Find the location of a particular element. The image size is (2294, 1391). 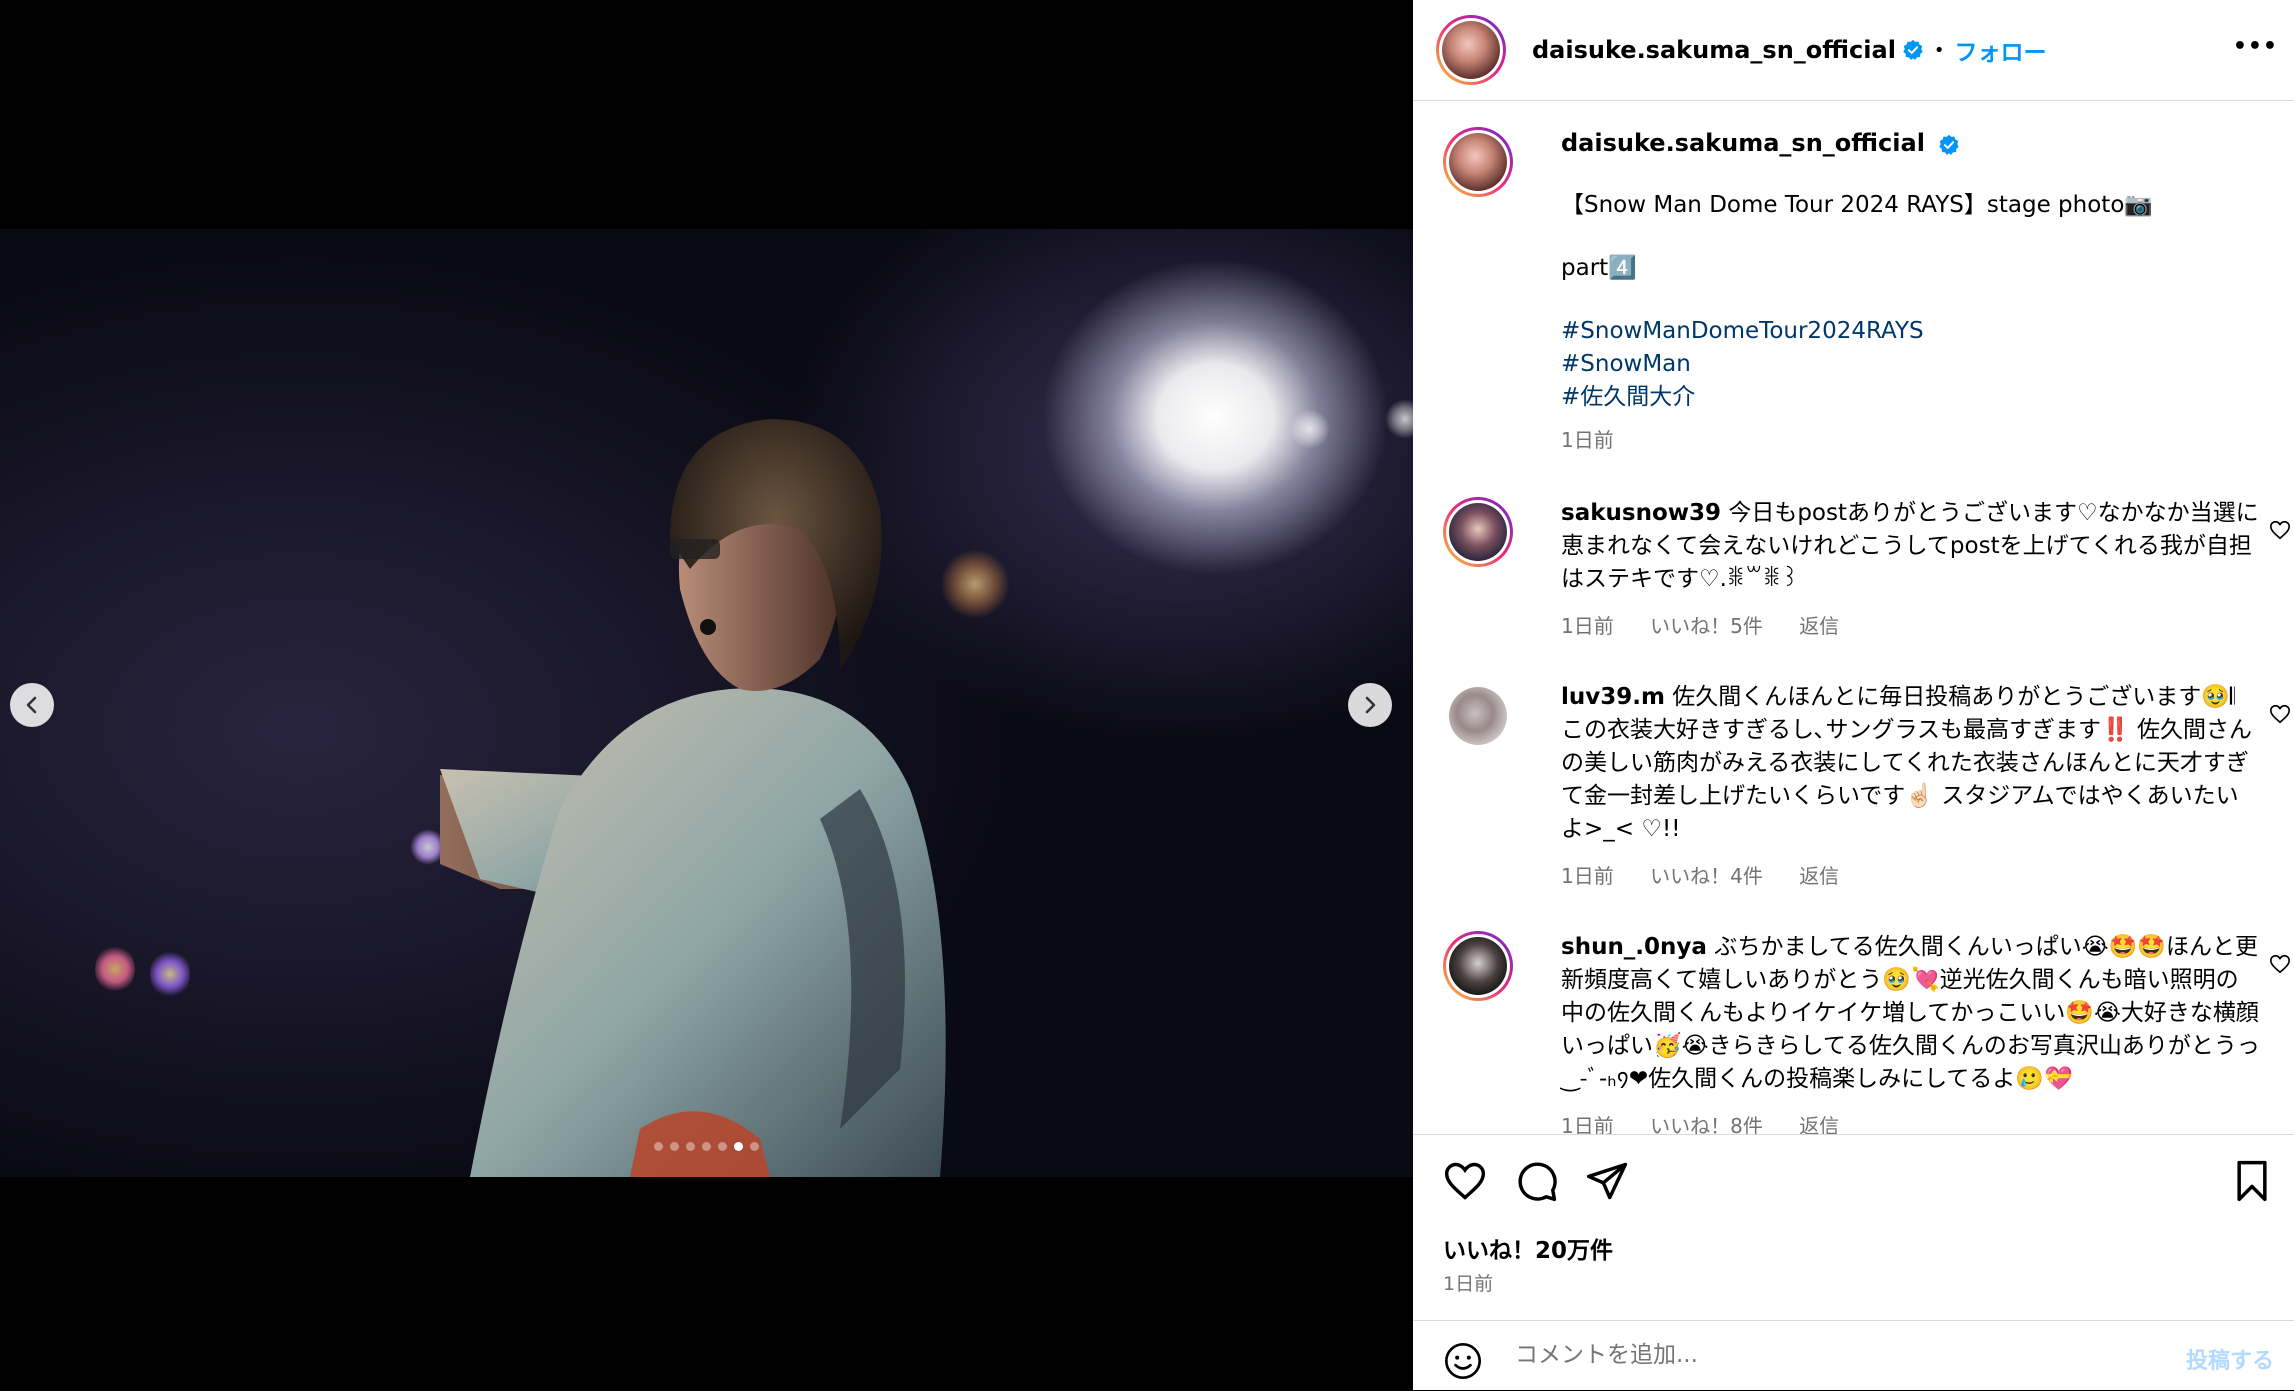

post-comment-button: 投稿する is located at coordinates (2230, 1359).